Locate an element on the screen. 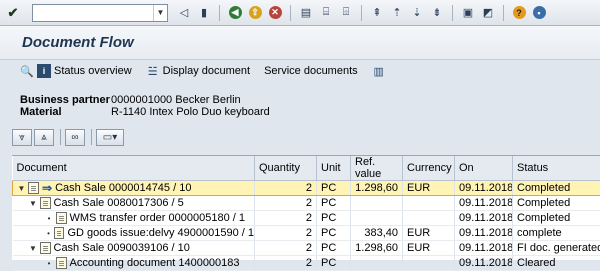 The width and height of the screenshot is (600, 271). material-label: Material is located at coordinates (65, 112).